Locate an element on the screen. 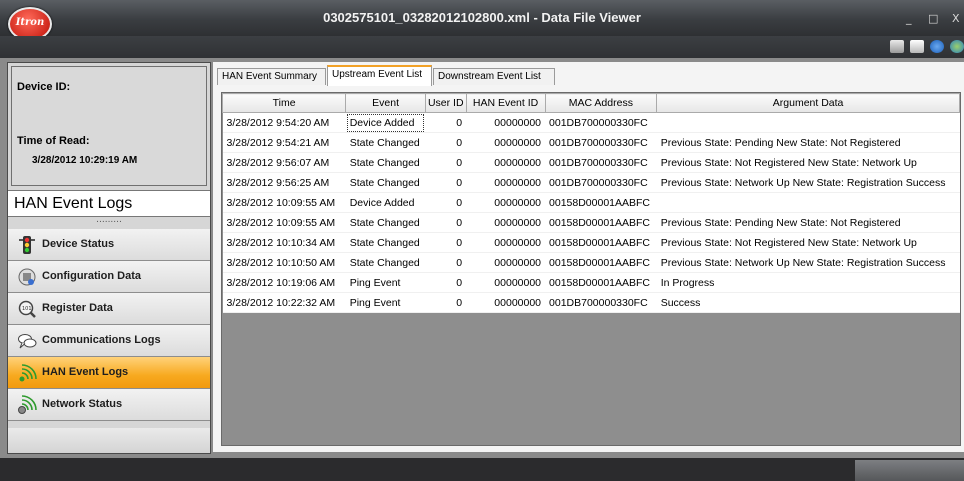 The image size is (964, 481). column-header-event: Event is located at coordinates (385, 103).